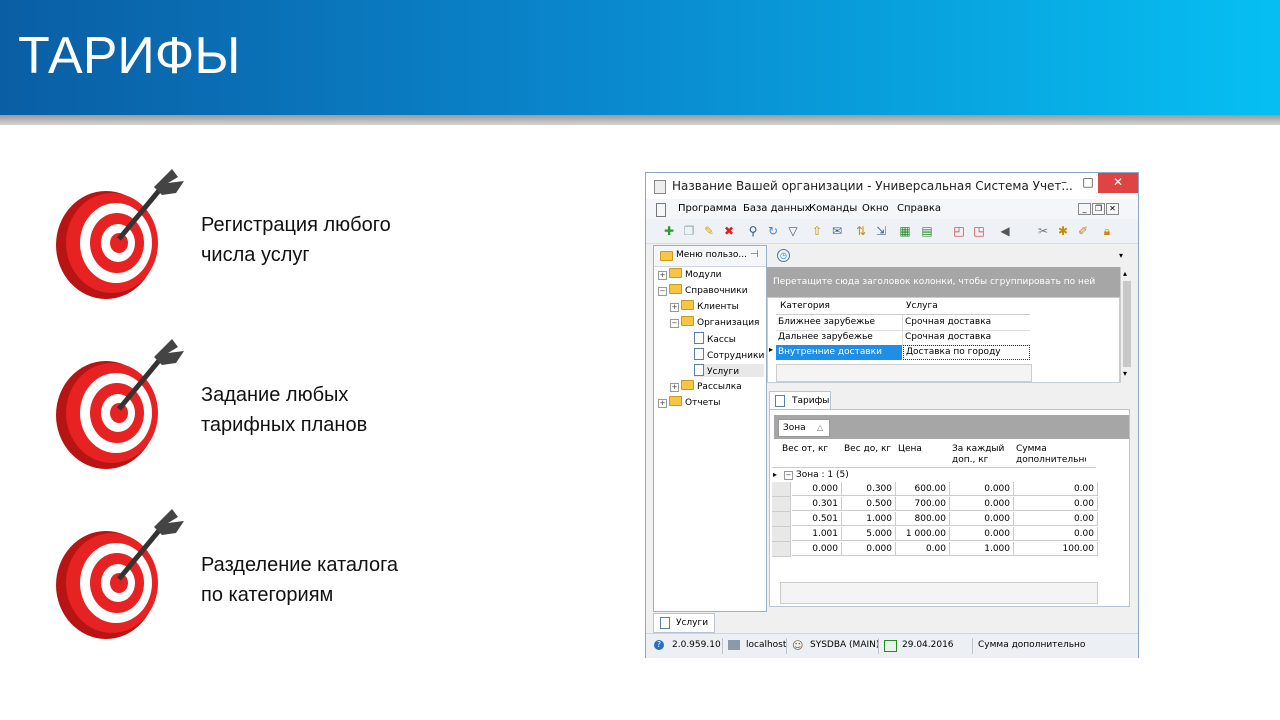 This screenshot has width=1280, height=720. Describe the element at coordinates (1088, 183) in the screenshot. I see `maximize-button: □` at that location.